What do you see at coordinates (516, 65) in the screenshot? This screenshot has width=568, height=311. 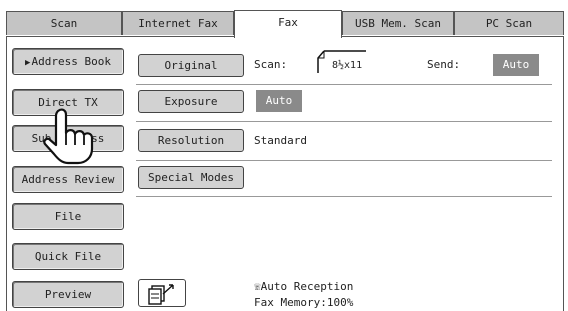 I see `send-value: Auto` at bounding box center [516, 65].